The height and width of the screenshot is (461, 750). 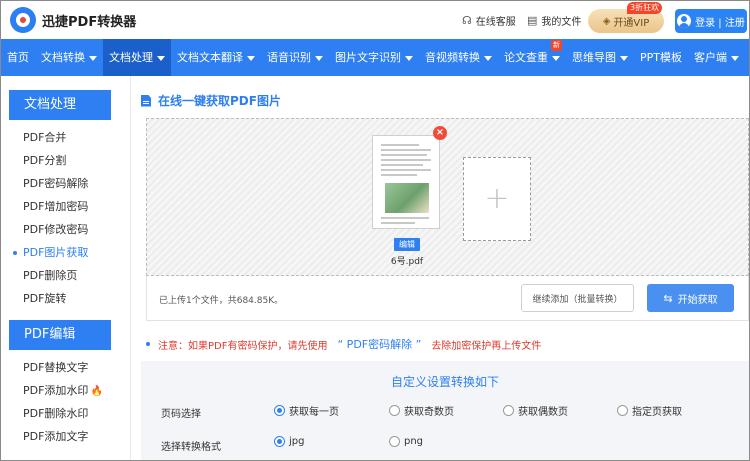 I want to click on page-title: 在线一键获取PDF图片, so click(x=211, y=100).